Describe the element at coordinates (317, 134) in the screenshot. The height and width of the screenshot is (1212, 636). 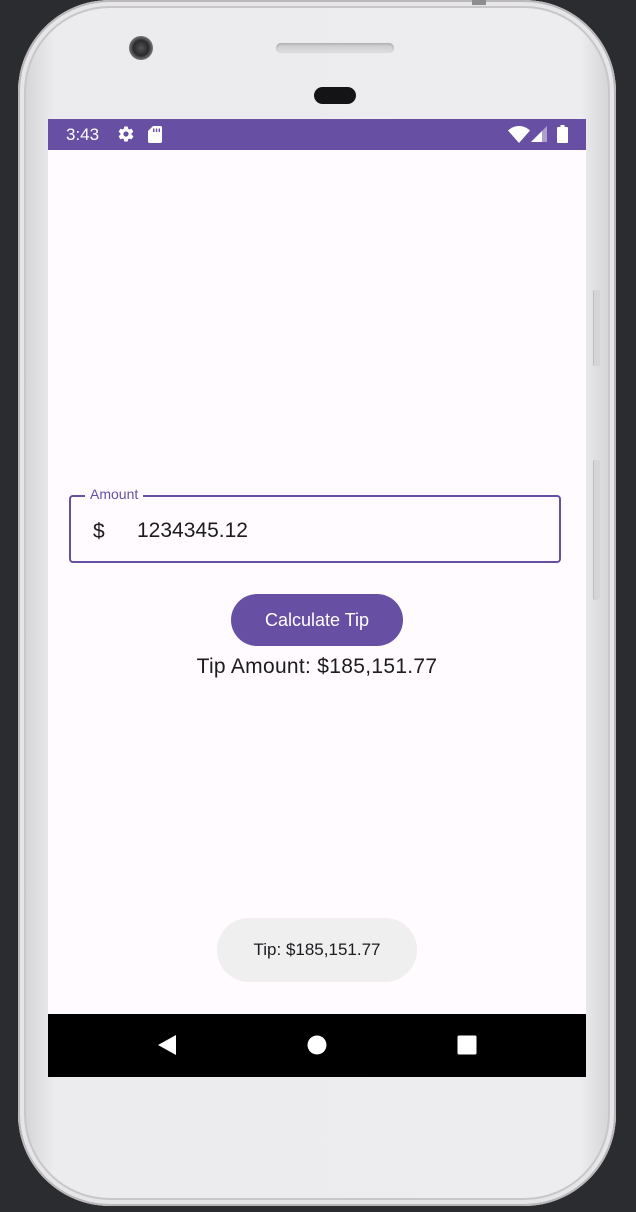
I see `status-bar: 3:43` at that location.